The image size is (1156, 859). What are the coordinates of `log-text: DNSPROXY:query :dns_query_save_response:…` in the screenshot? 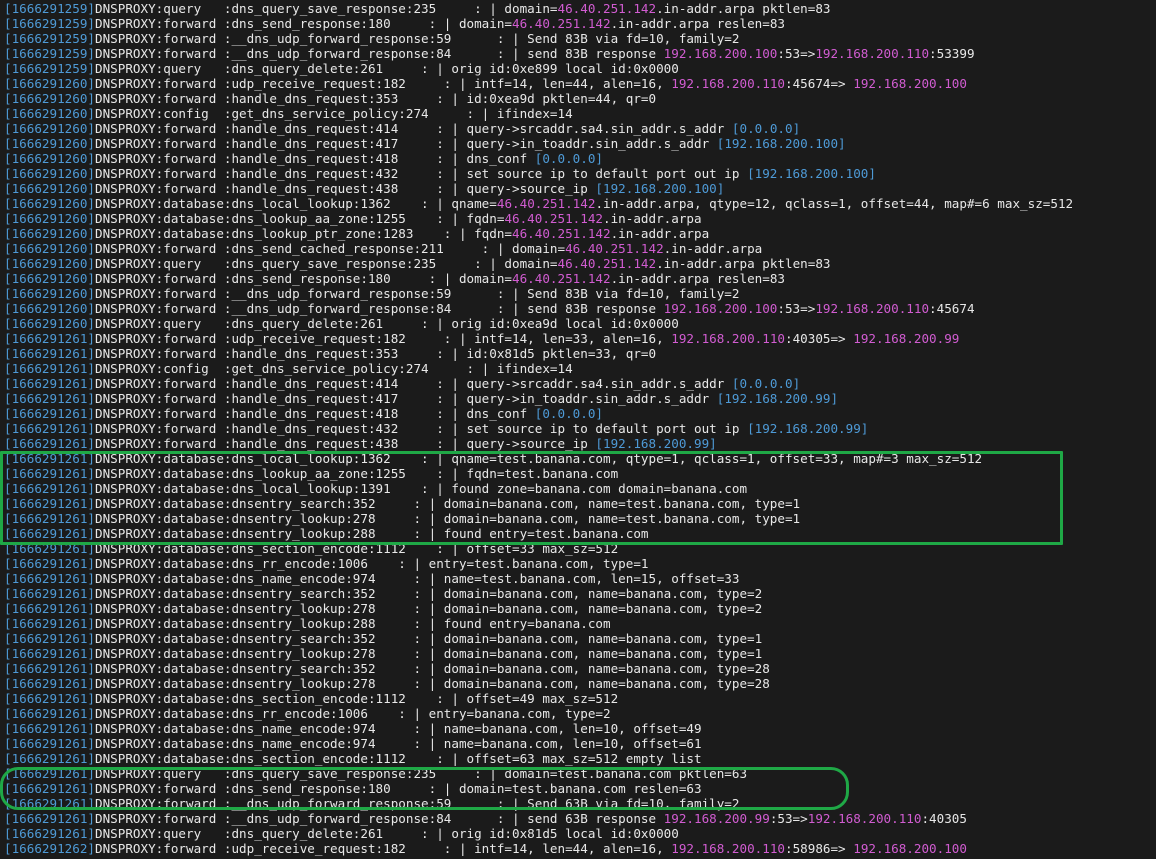 It's located at (326, 263).